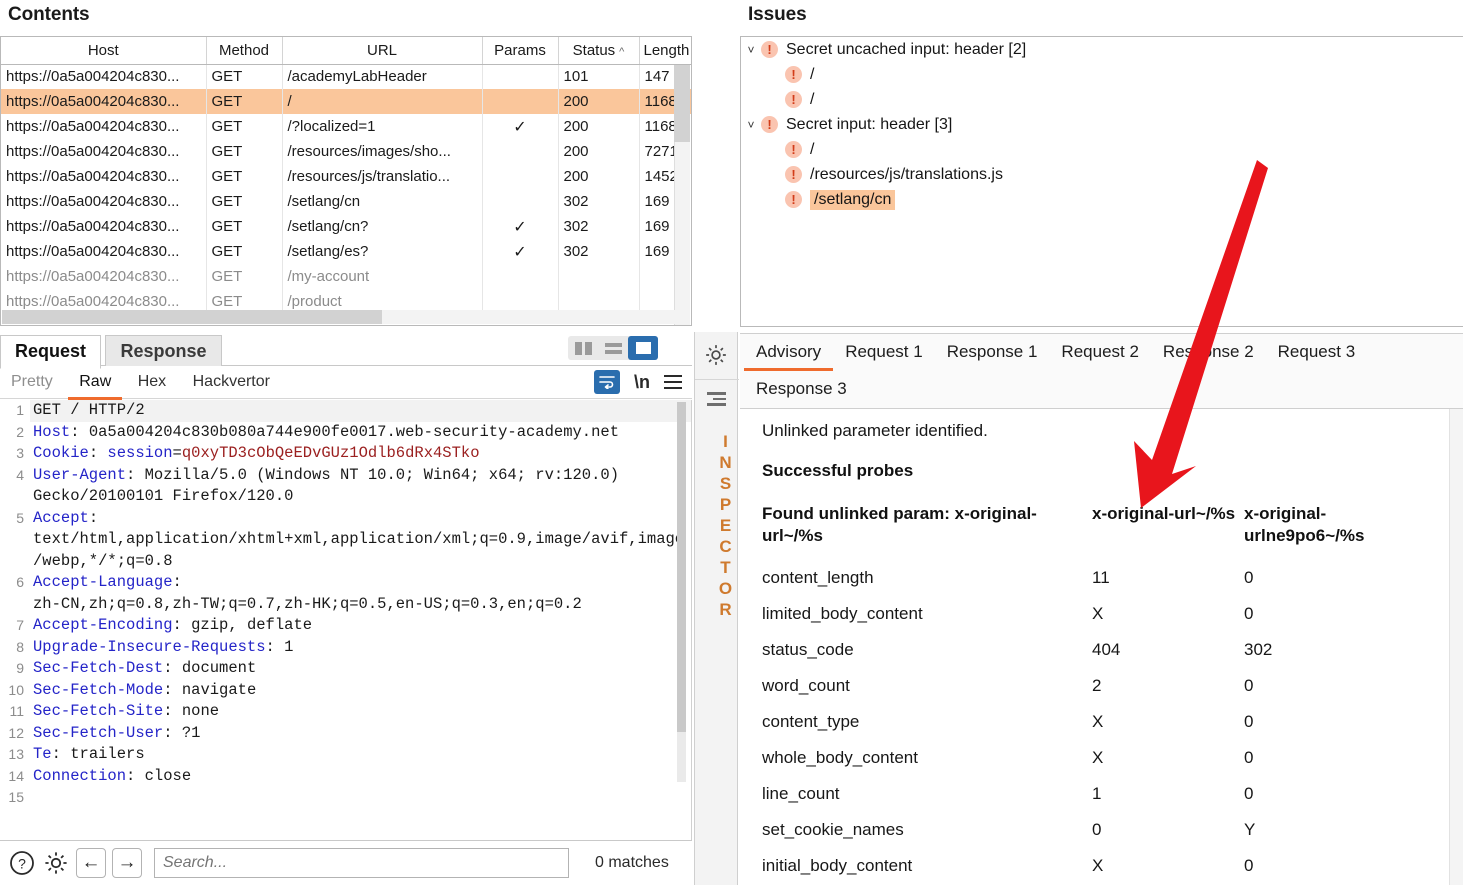 This screenshot has height=885, width=1463. Describe the element at coordinates (583, 348) in the screenshot. I see `split-view-icon` at that location.